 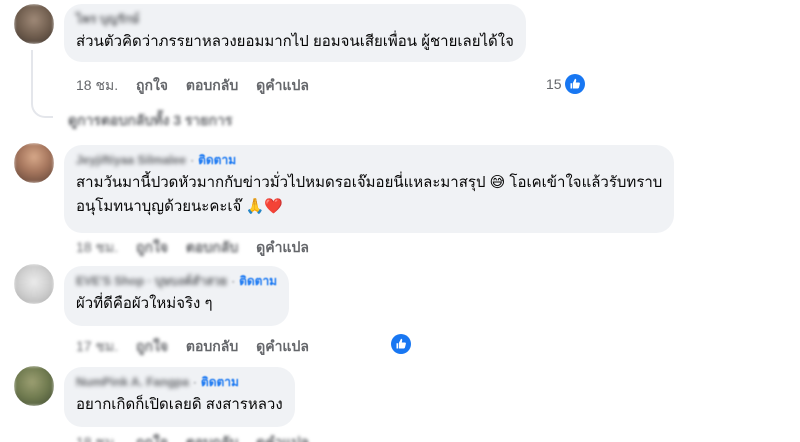 I want to click on comment-author: EVE'S Shop · บุษบงค์สำสวย, so click(x=151, y=281).